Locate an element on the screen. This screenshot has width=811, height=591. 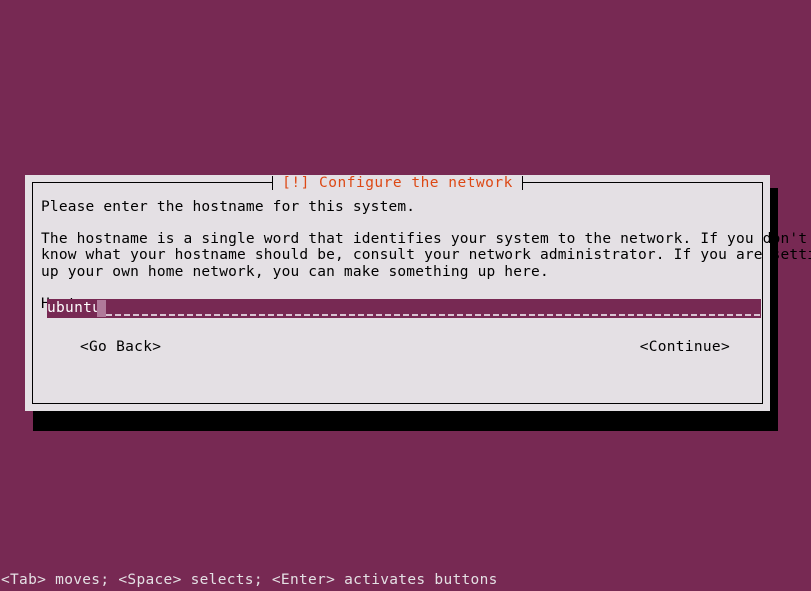
go-back-button: <Go Back> is located at coordinates (120, 347).